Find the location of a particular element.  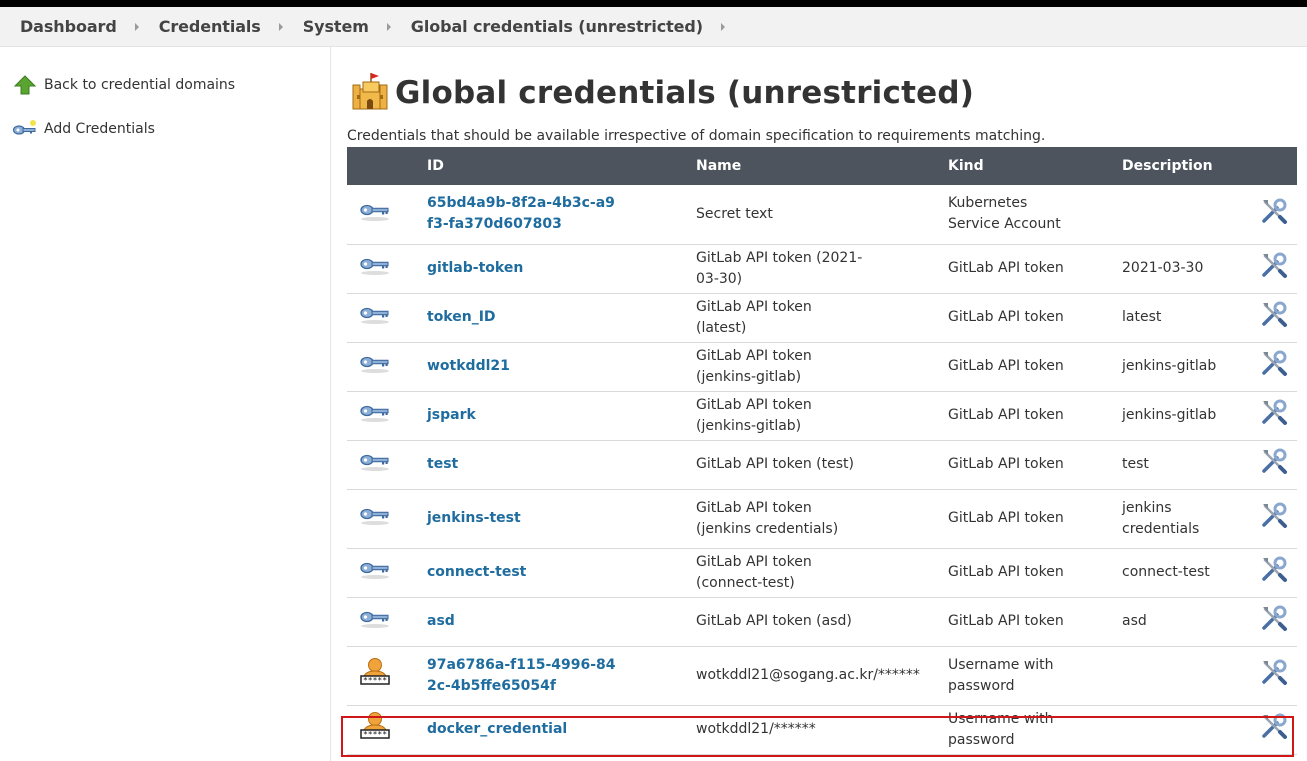

header-kind: Kind is located at coordinates (1035, 166).